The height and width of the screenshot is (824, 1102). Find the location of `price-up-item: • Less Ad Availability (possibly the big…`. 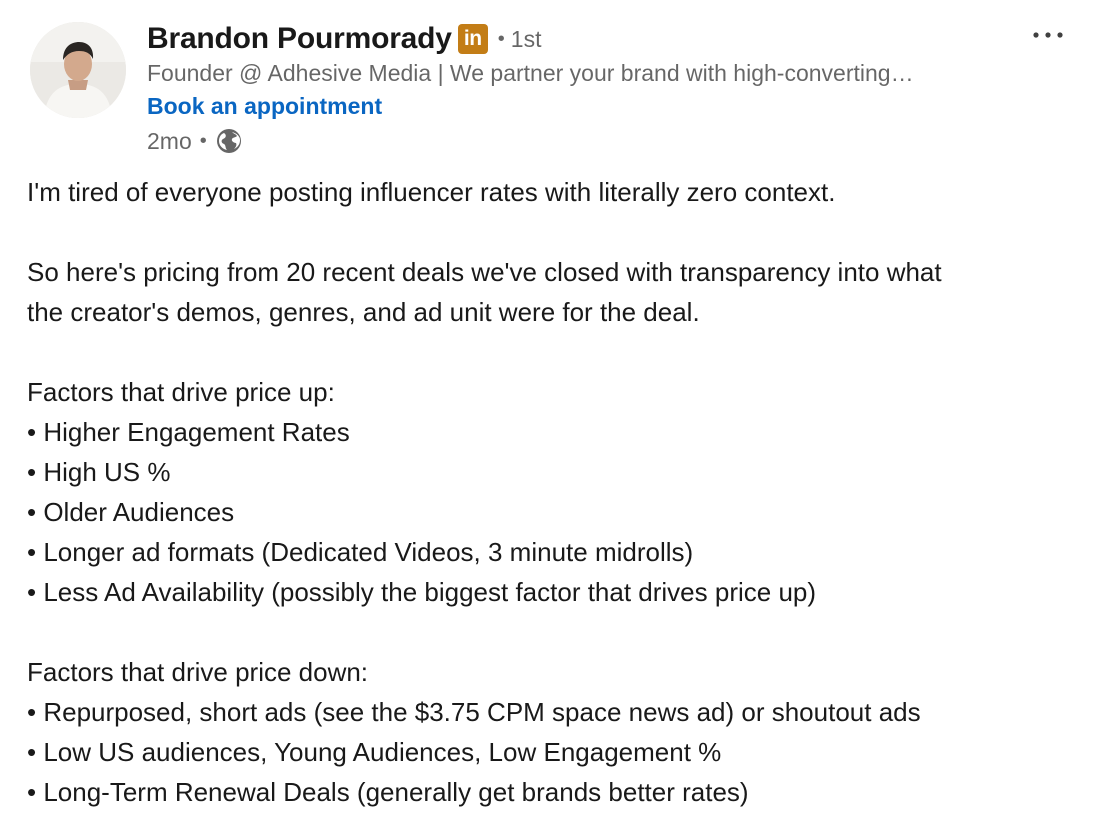

price-up-item: • Less Ad Availability (possibly the big… is located at coordinates (422, 592).